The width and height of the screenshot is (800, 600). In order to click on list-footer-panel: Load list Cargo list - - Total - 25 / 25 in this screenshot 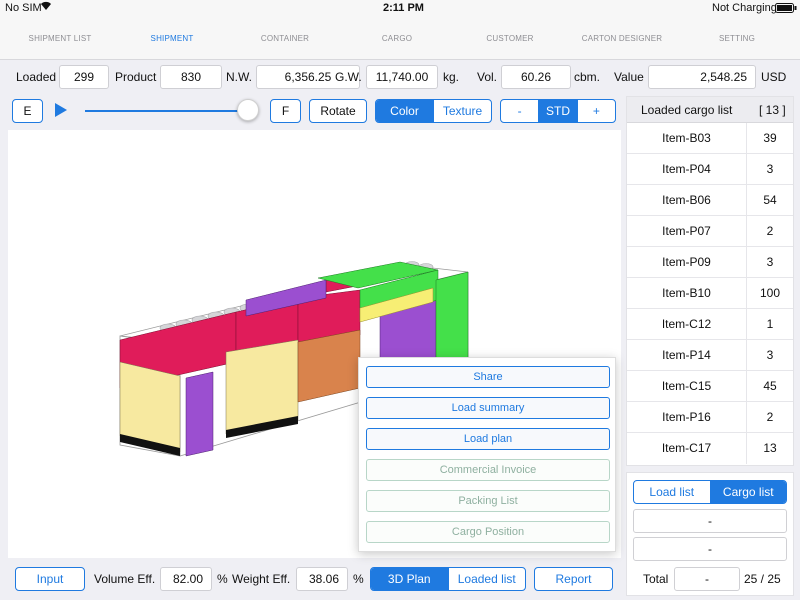, I will do `click(710, 534)`.